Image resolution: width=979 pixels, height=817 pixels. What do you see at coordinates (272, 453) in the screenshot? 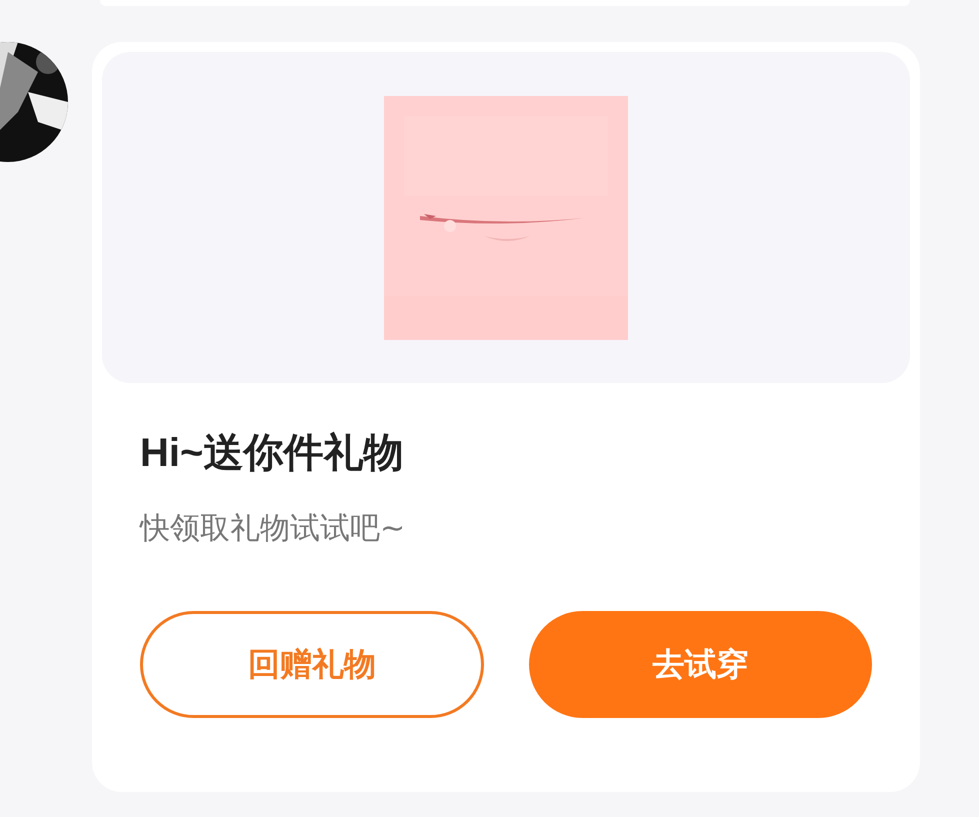
I see `message-title: Hi~送你件礼物` at bounding box center [272, 453].